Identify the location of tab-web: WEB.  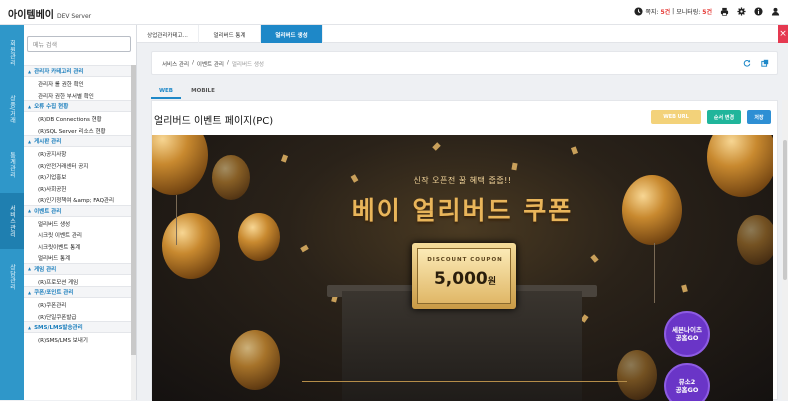
(166, 92).